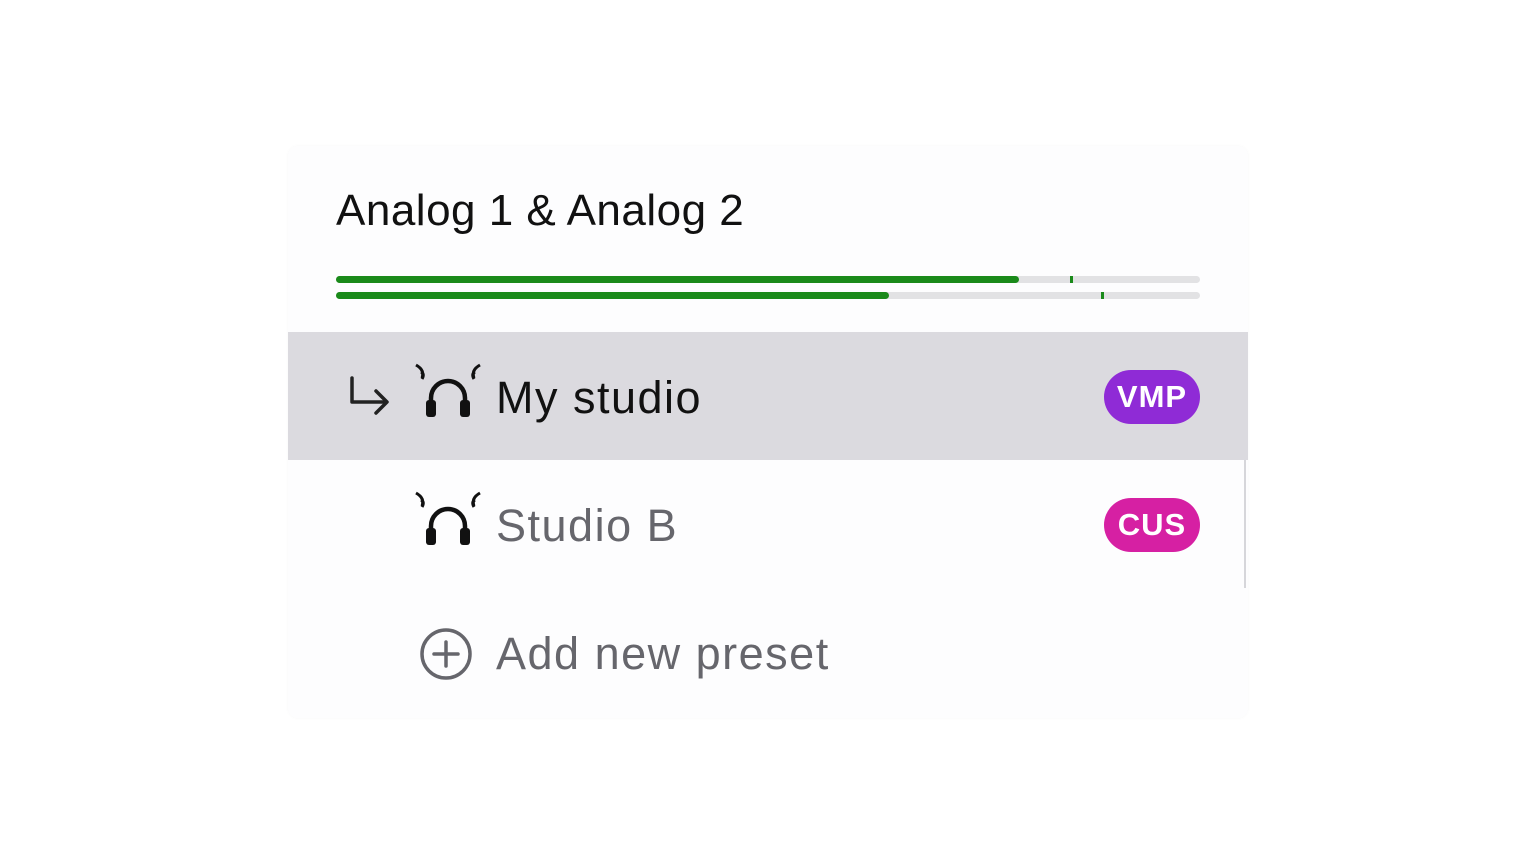  I want to click on level-meter-left, so click(768, 279).